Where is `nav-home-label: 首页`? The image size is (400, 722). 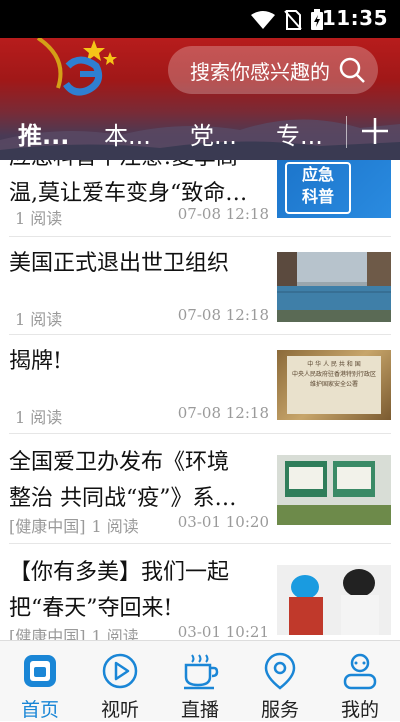 nav-home-label: 首页 is located at coordinates (39, 710).